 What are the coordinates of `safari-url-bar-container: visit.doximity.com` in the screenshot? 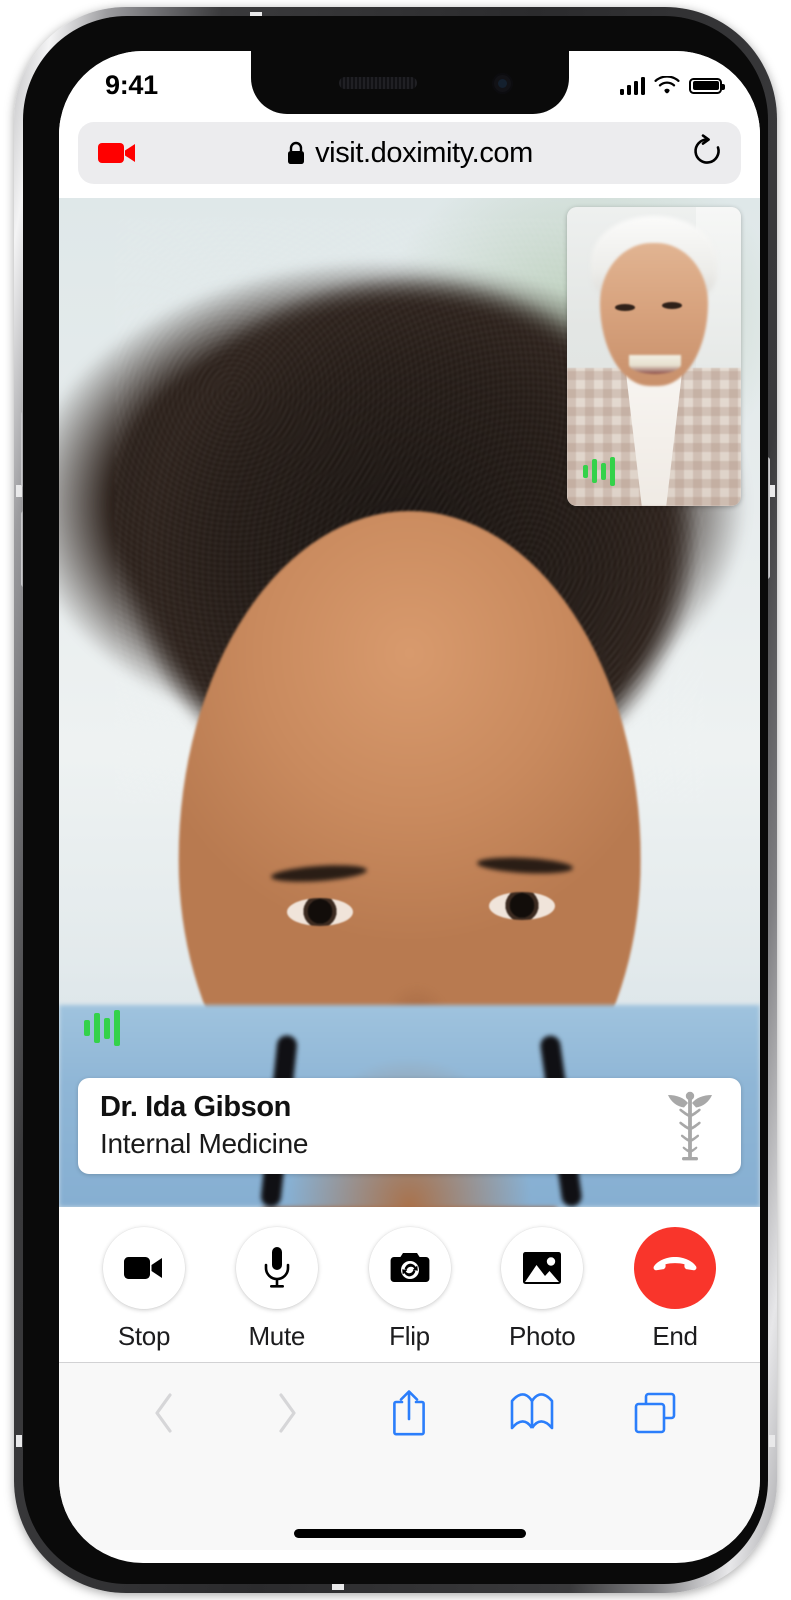 It's located at (409, 156).